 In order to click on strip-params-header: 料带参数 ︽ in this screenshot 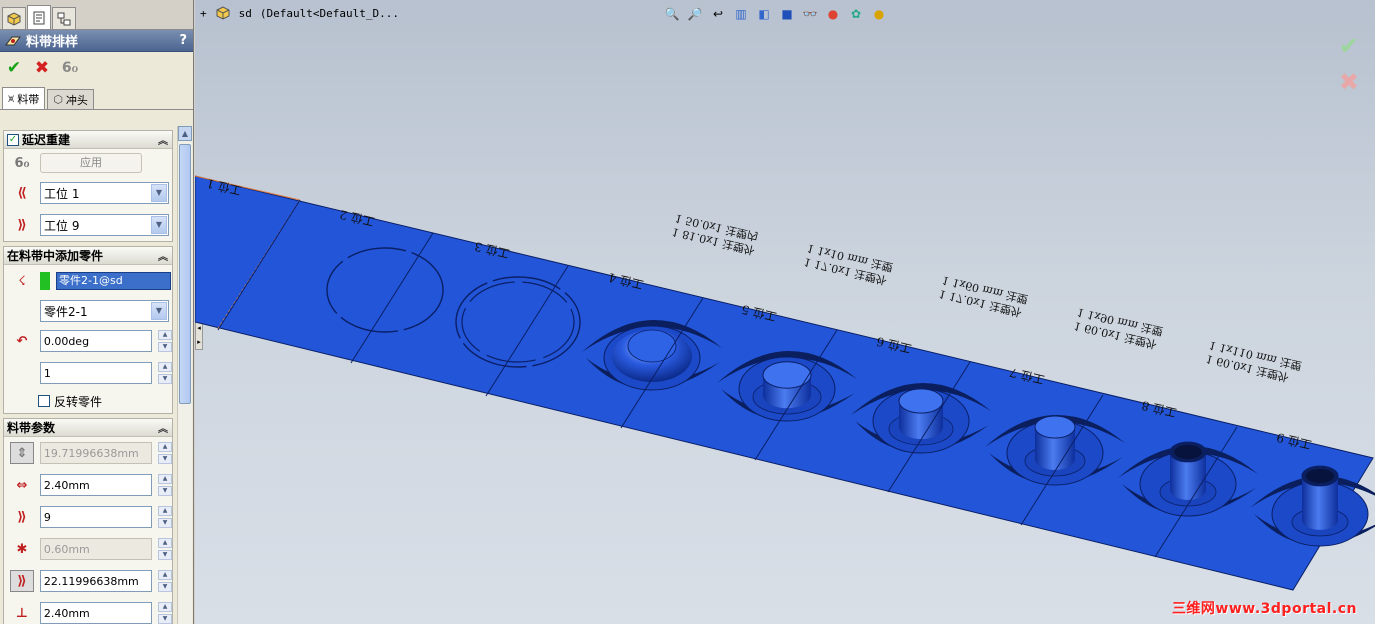, I will do `click(88, 428)`.